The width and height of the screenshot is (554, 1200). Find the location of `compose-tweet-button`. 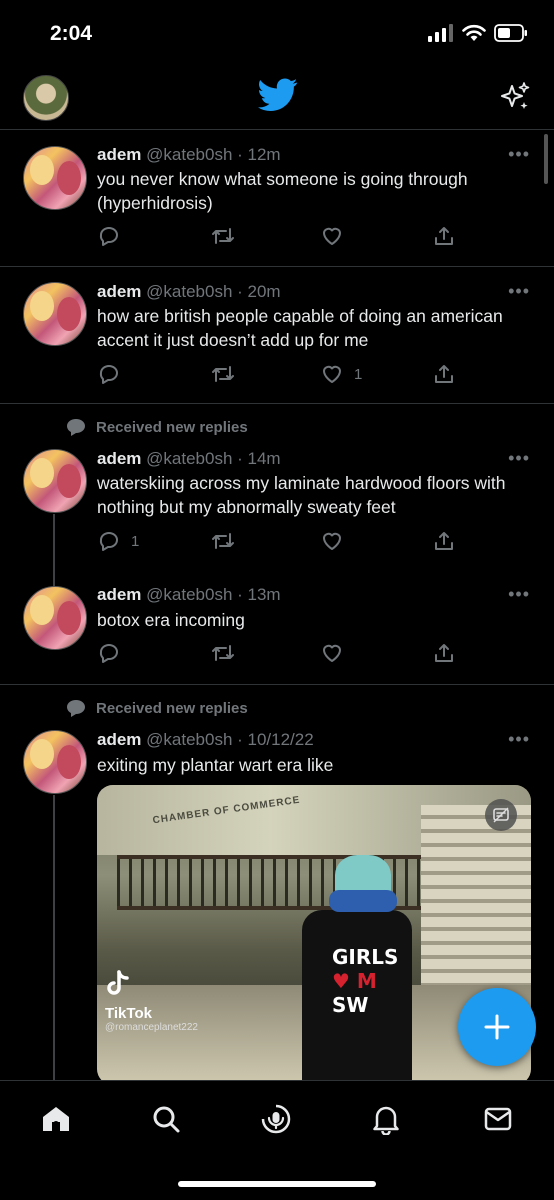

compose-tweet-button is located at coordinates (497, 1027).